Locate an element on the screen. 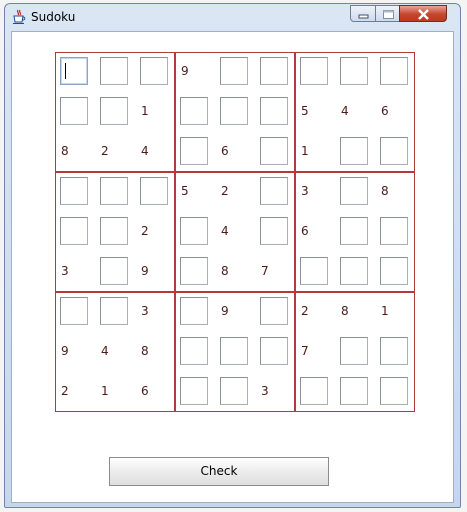 The width and height of the screenshot is (467, 512). close-button is located at coordinates (423, 13).